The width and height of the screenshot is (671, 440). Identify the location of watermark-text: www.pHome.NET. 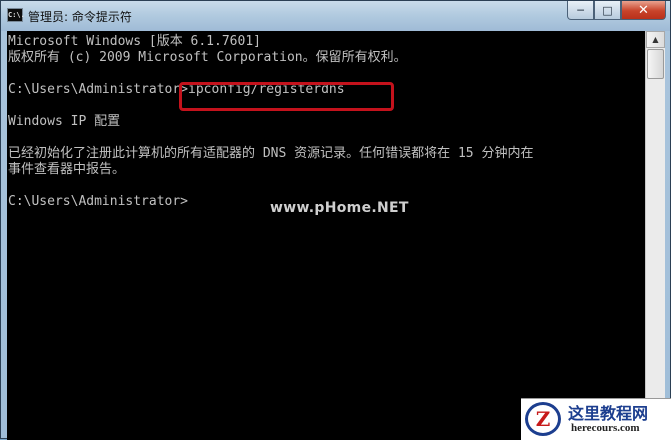
(339, 208).